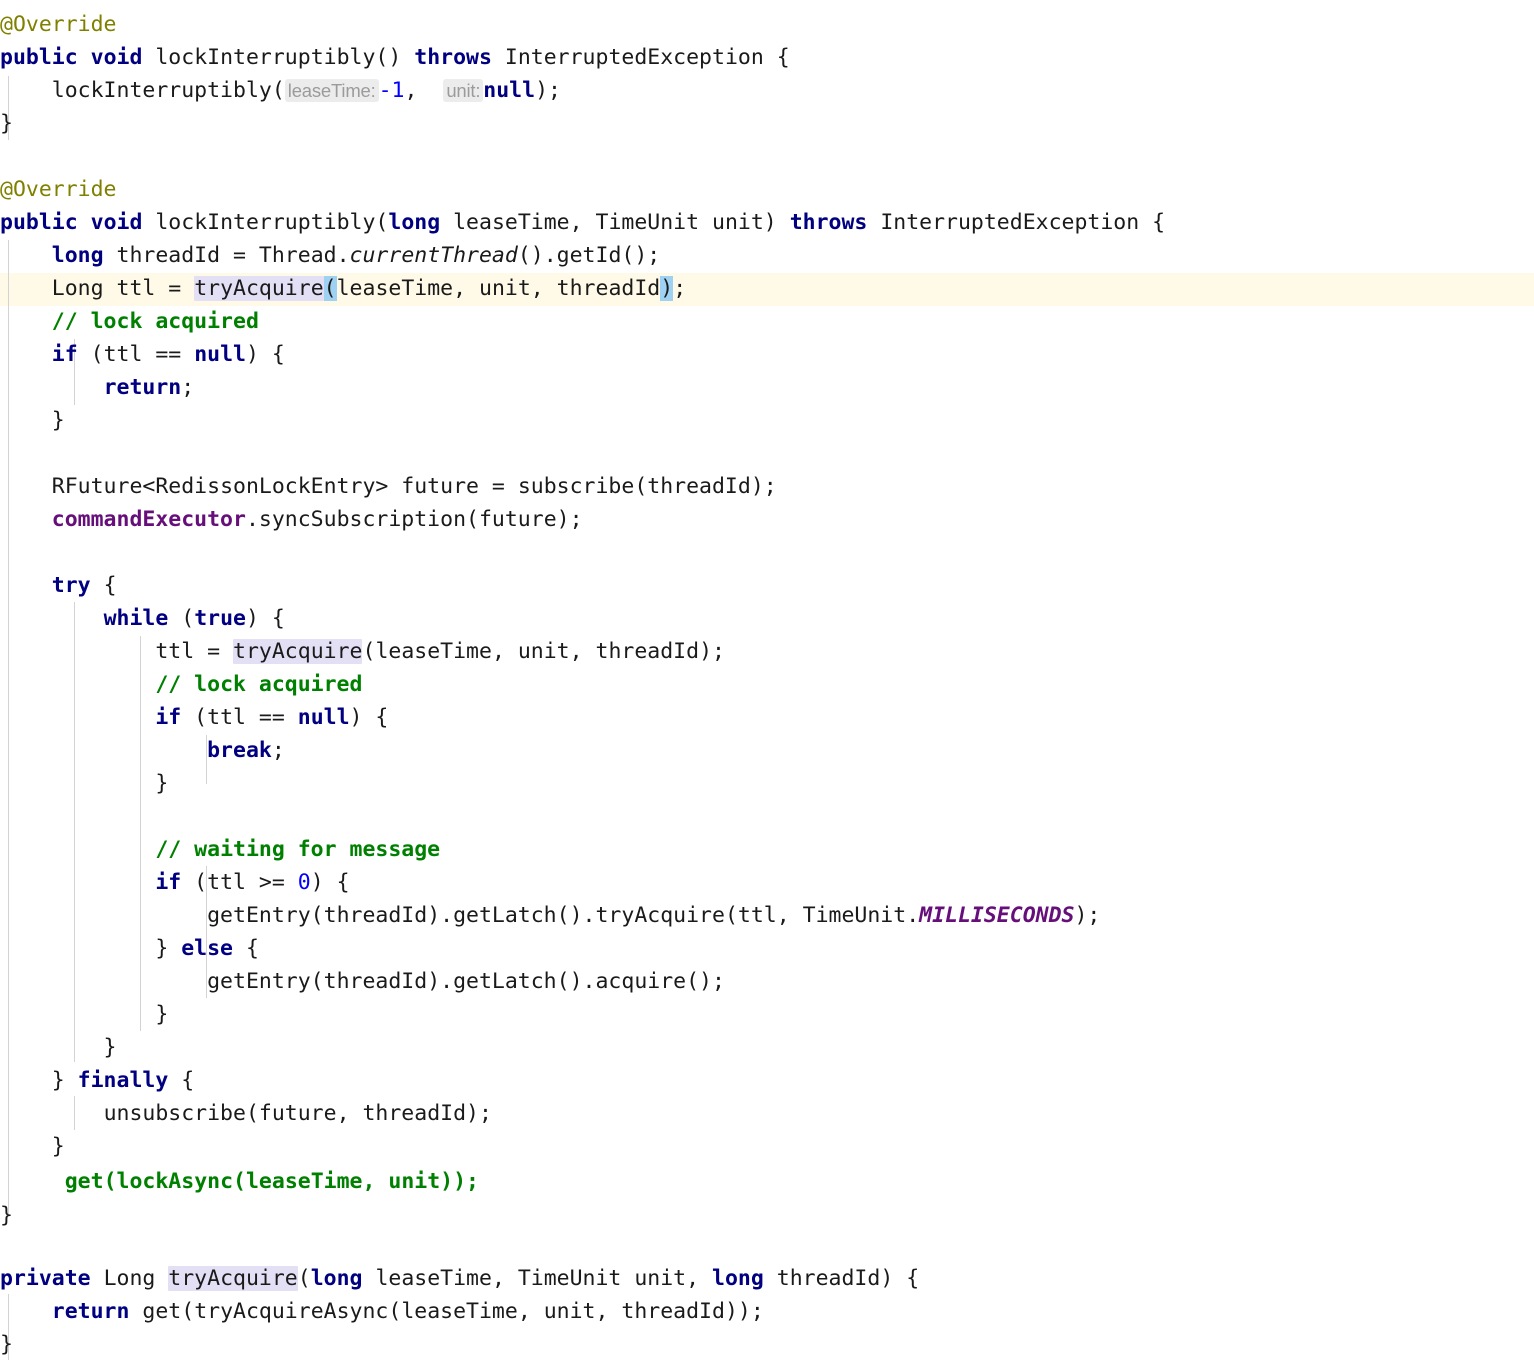 The height and width of the screenshot is (1366, 1534). I want to click on field-commandexecutor: commandExecutor, so click(148, 519).